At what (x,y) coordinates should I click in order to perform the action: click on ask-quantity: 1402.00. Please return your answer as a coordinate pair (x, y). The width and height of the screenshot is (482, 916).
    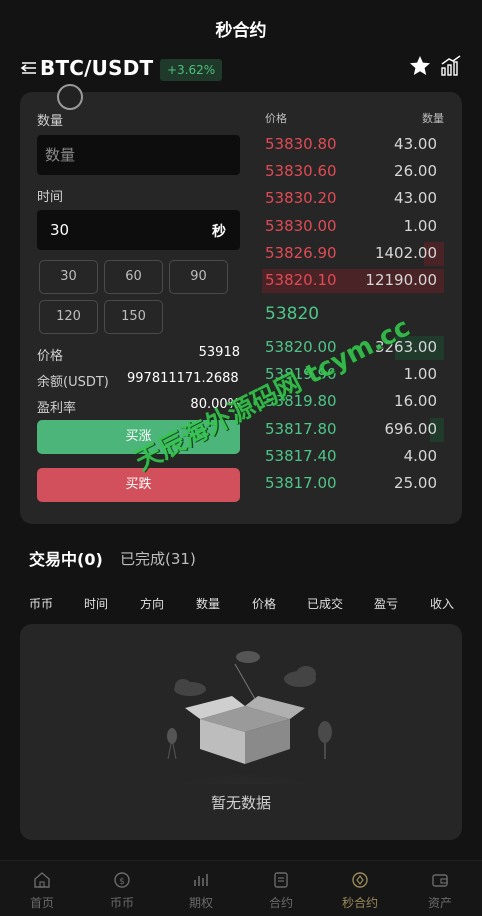
    Looking at the image, I should click on (405, 252).